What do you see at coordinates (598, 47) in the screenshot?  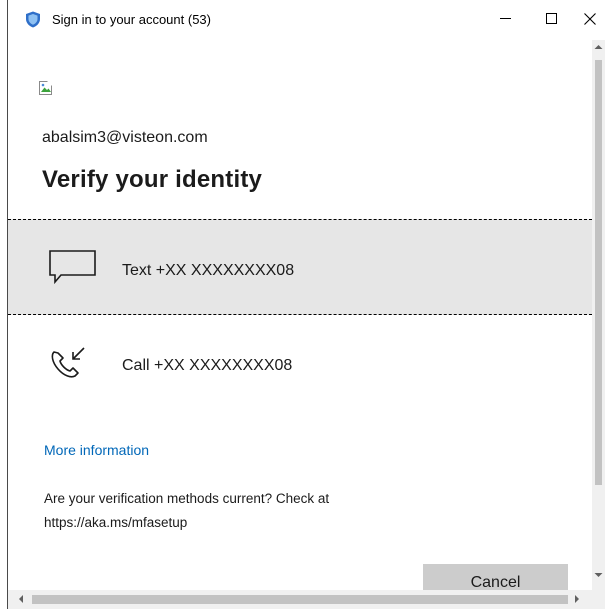 I see `scroll-up-icon` at bounding box center [598, 47].